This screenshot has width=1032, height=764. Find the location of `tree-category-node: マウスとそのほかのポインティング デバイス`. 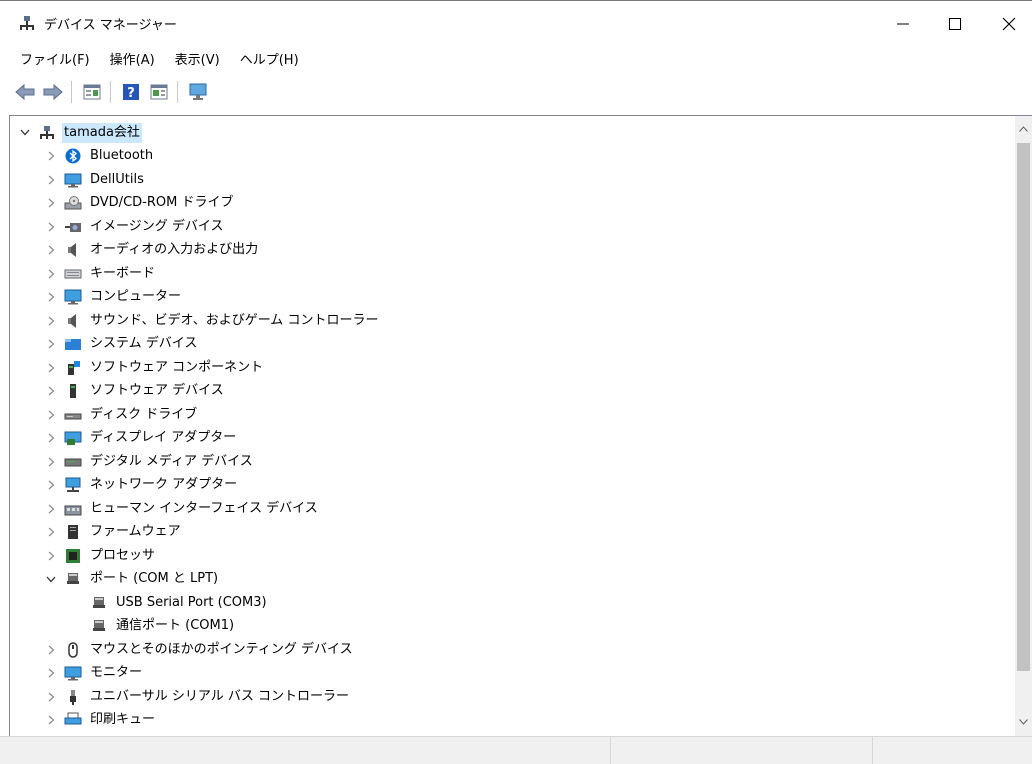

tree-category-node: マウスとそのほかのポインティング デバイス is located at coordinates (199, 650).